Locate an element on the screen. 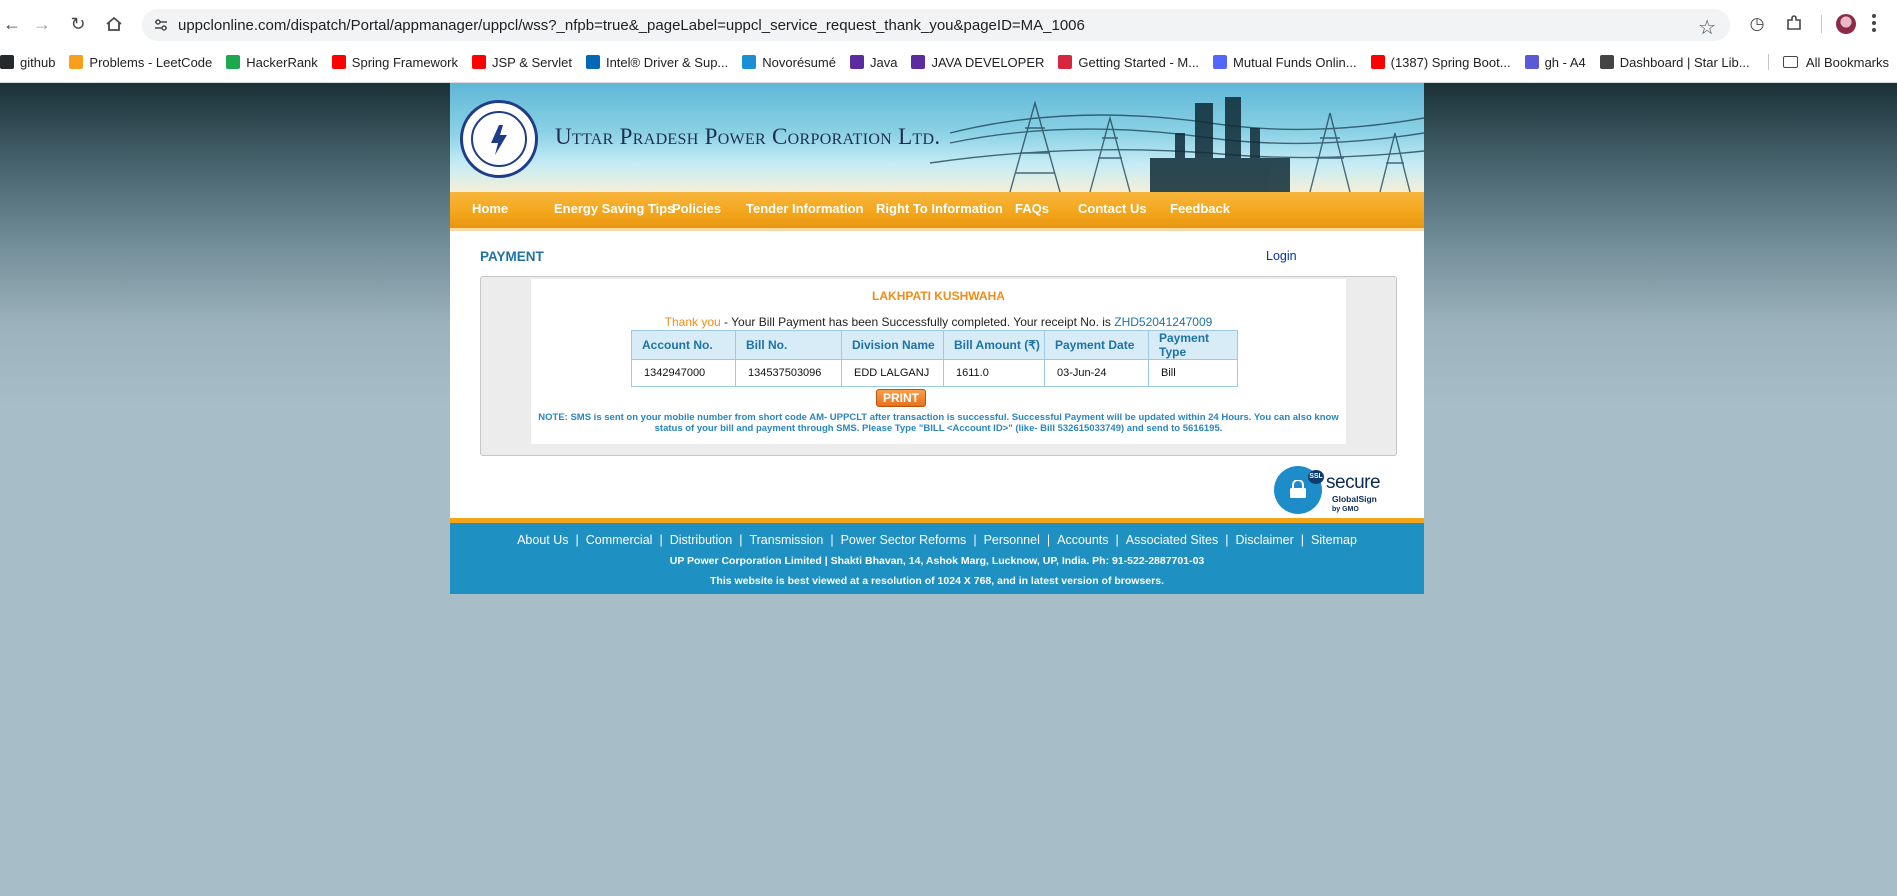 Image resolution: width=1897 pixels, height=896 pixels. bookmark-label: gh - A4 is located at coordinates (1565, 62).